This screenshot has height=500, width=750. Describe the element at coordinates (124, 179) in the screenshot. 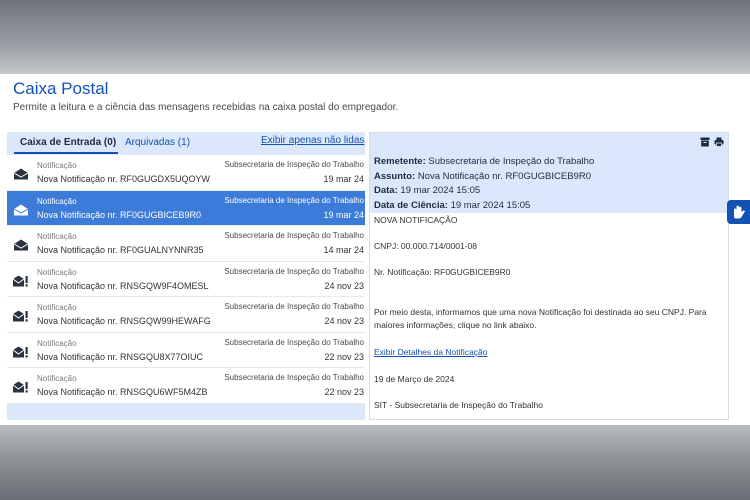

I see `message-subject: Nova Notificação nr. RF0GUGDX5UQOYW` at that location.